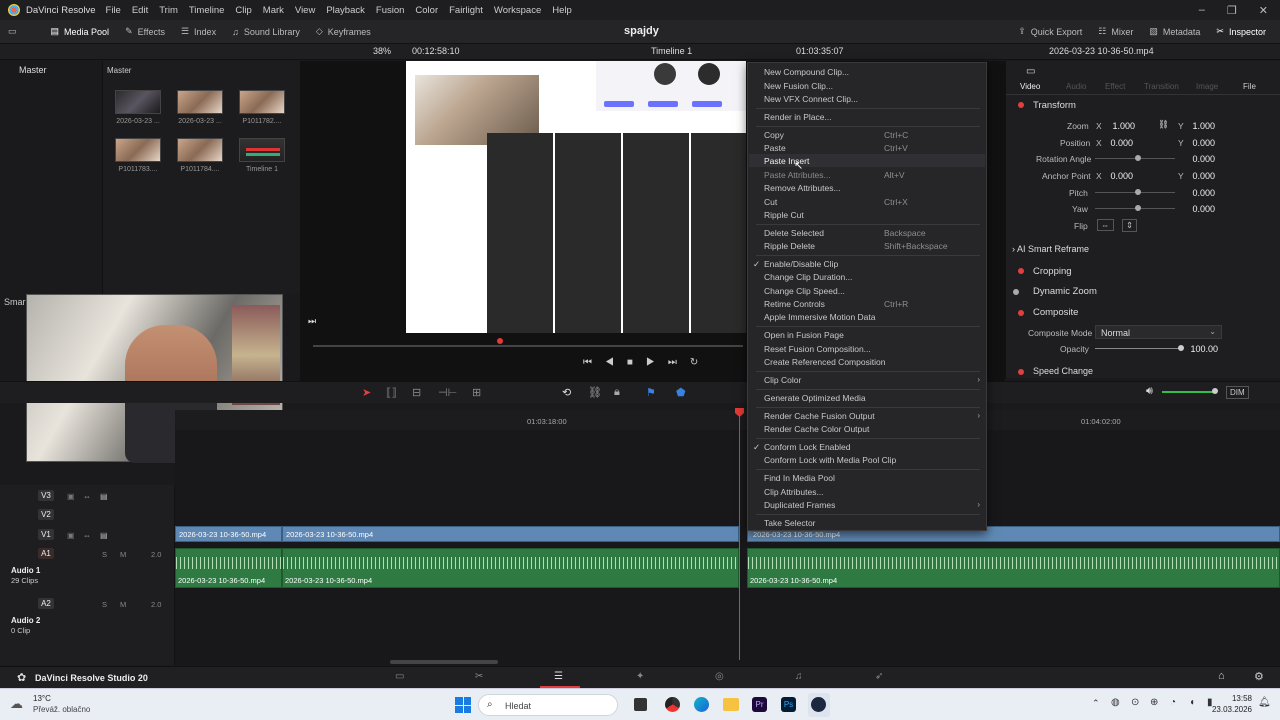 This screenshot has width=1280, height=720. I want to click on video-tab-icon: ▭, so click(1030, 71).